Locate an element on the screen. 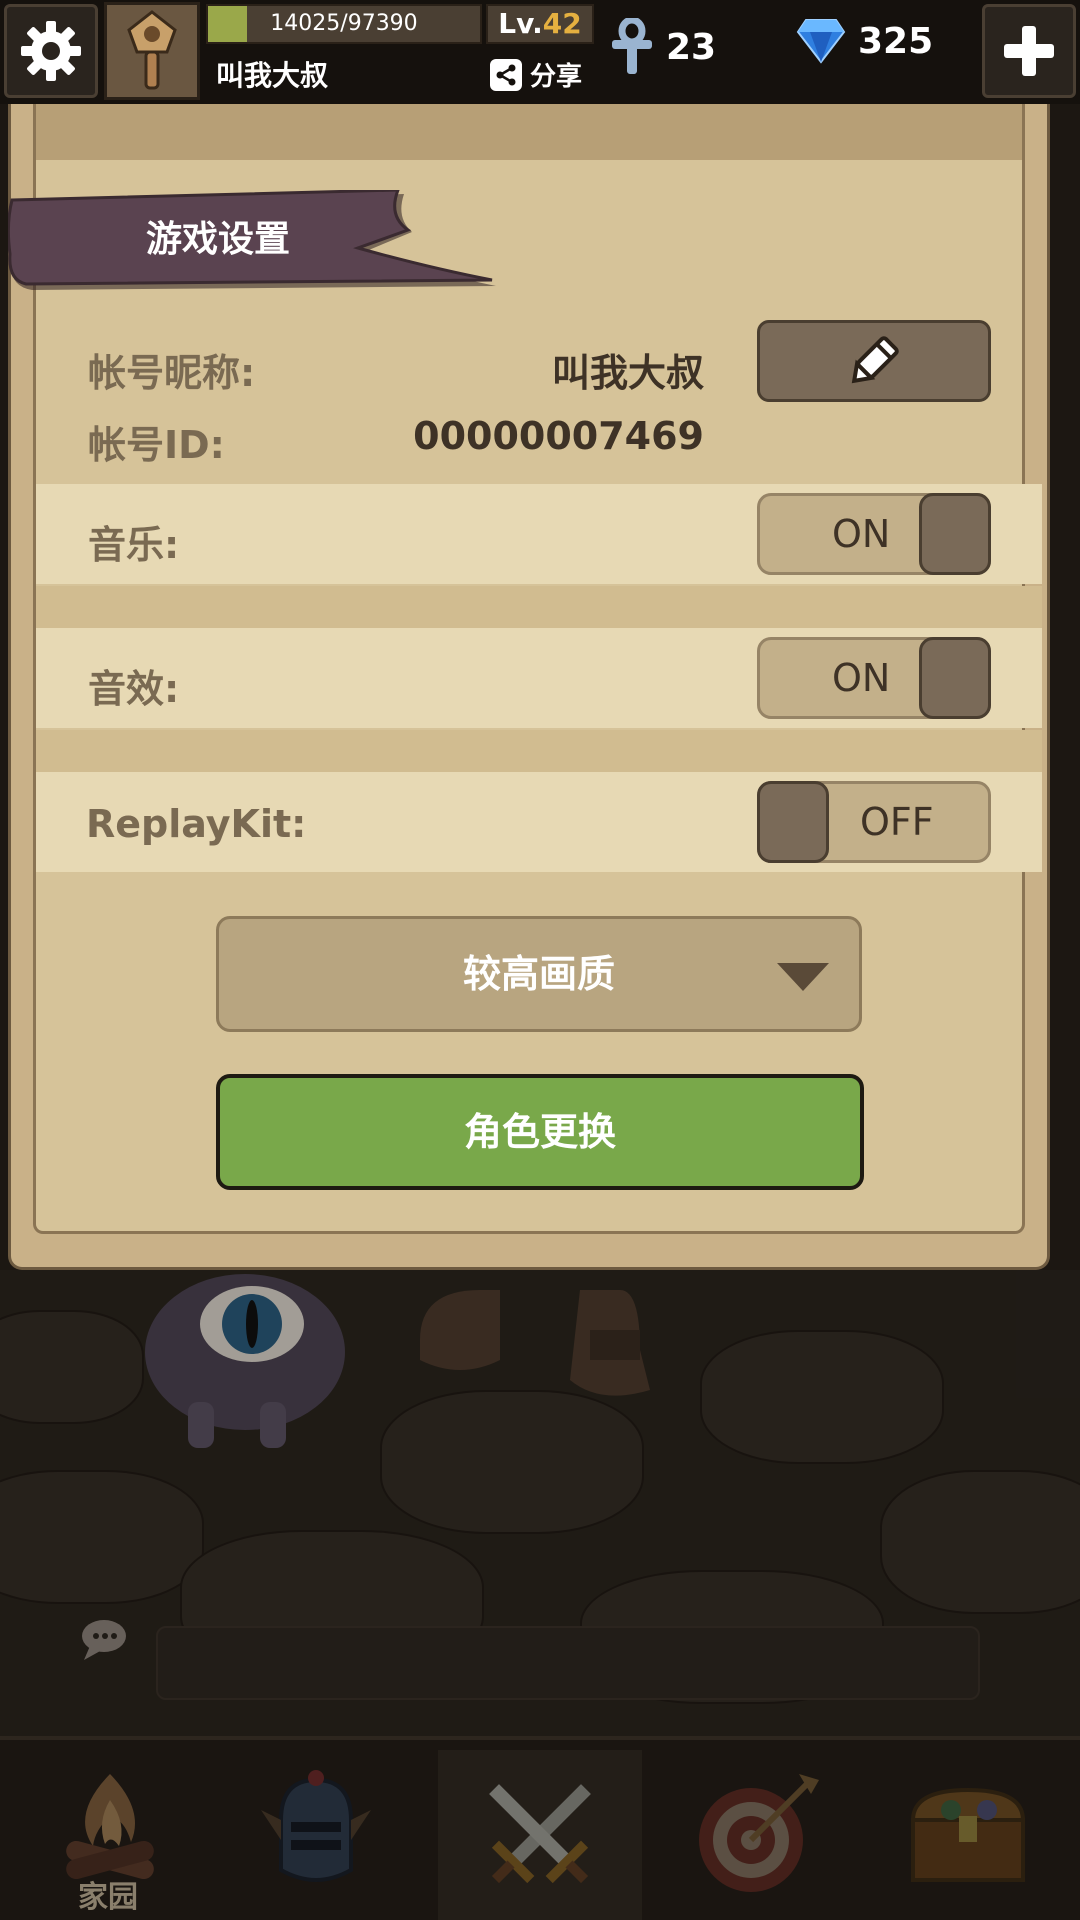  music-toggle-state: ON is located at coordinates (861, 534).